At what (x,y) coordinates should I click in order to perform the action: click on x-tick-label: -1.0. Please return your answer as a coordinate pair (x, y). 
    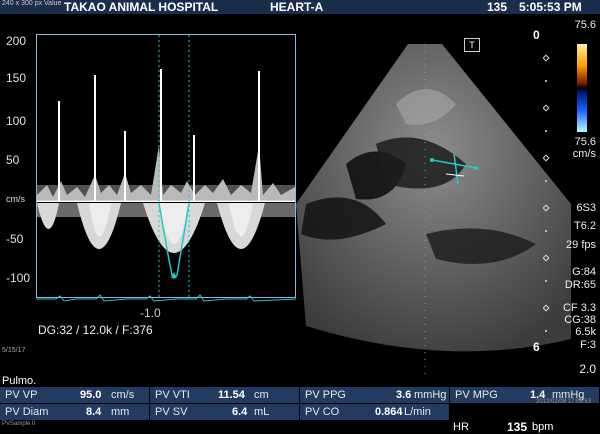
    Looking at the image, I should click on (150, 313).